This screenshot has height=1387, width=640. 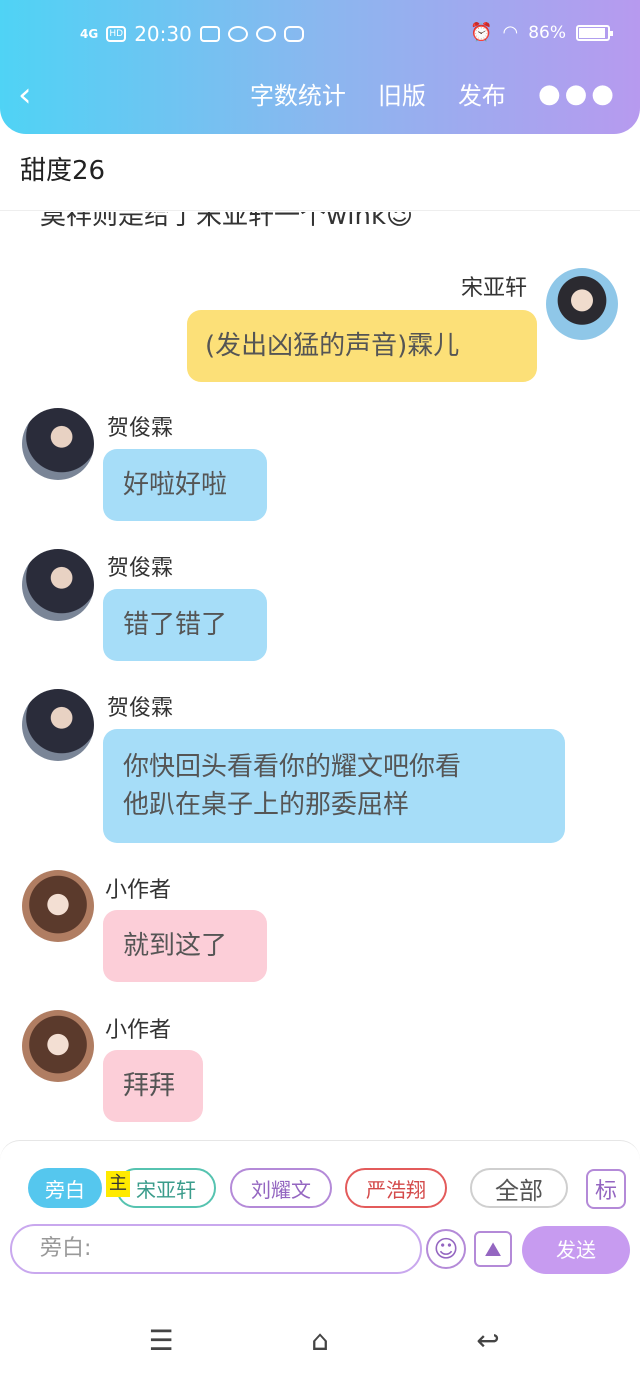 I want to click on role-chip-yan-haoxiang: 严浩翔, so click(x=396, y=1188).